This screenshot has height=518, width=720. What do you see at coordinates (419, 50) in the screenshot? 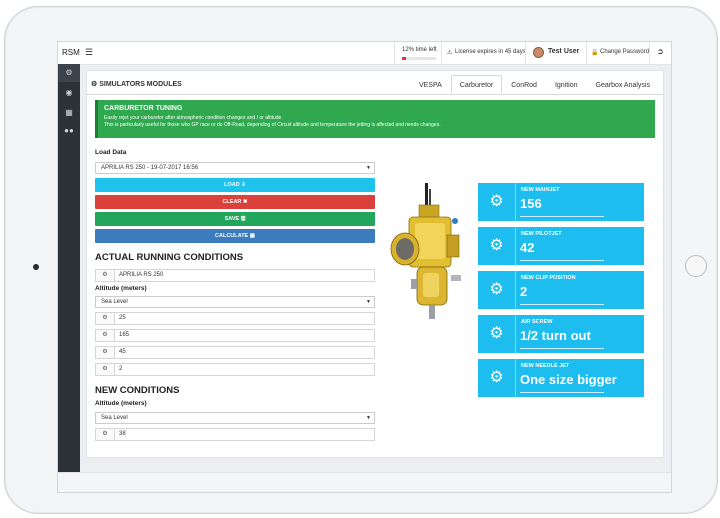
I see `time-left-text: 12% time left` at bounding box center [419, 50].